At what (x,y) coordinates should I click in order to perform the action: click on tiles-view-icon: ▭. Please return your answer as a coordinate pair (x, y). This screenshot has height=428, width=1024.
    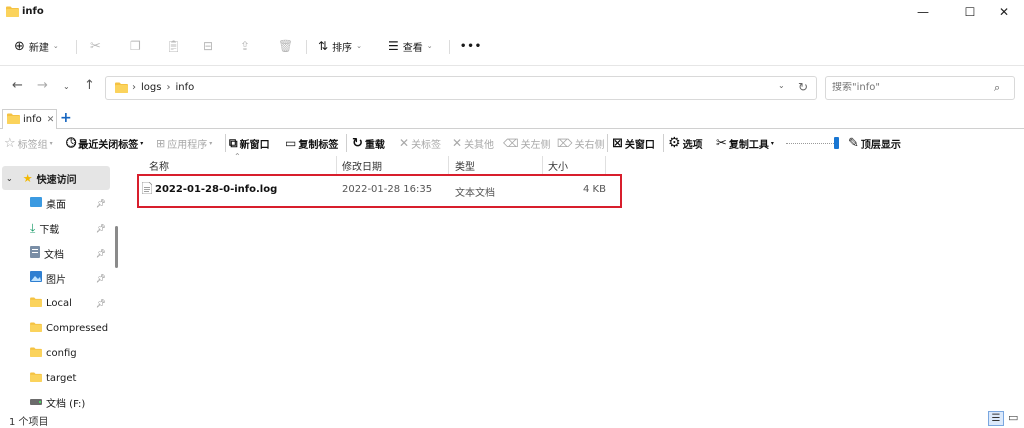
    Looking at the image, I should click on (1013, 417).